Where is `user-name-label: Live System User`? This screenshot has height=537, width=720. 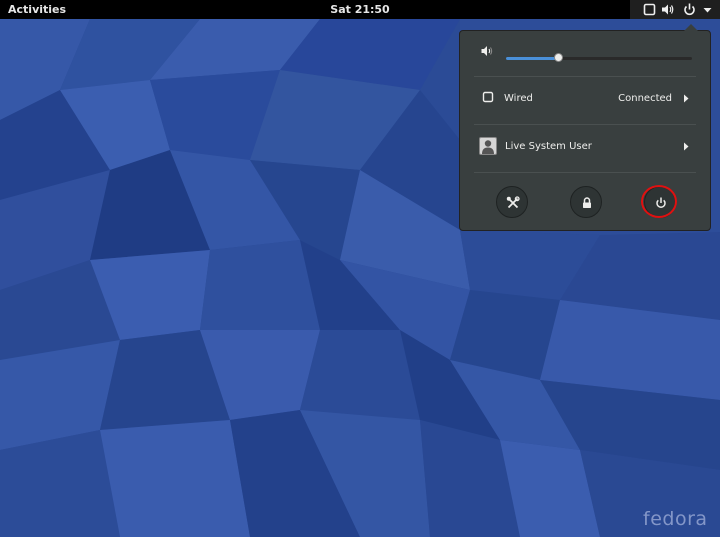 user-name-label: Live System User is located at coordinates (548, 146).